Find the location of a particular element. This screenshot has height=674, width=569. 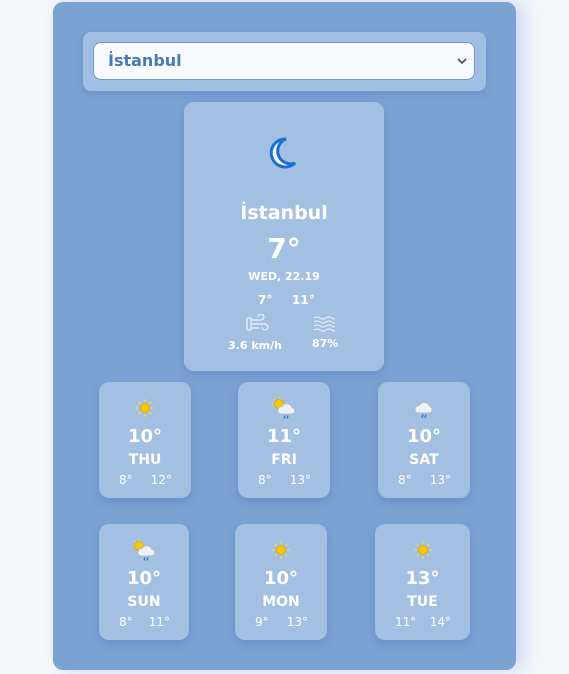

forecast-day: MON is located at coordinates (281, 602).